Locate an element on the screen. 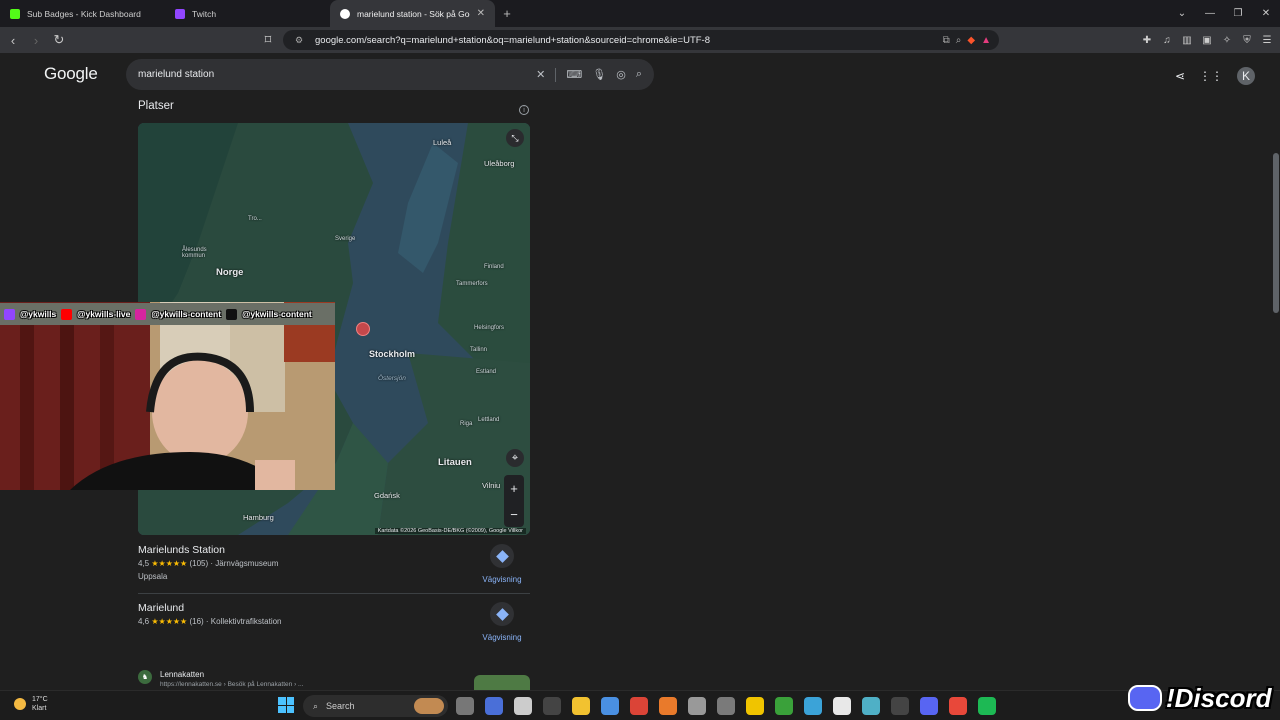  directions-icon is located at coordinates (502, 556).